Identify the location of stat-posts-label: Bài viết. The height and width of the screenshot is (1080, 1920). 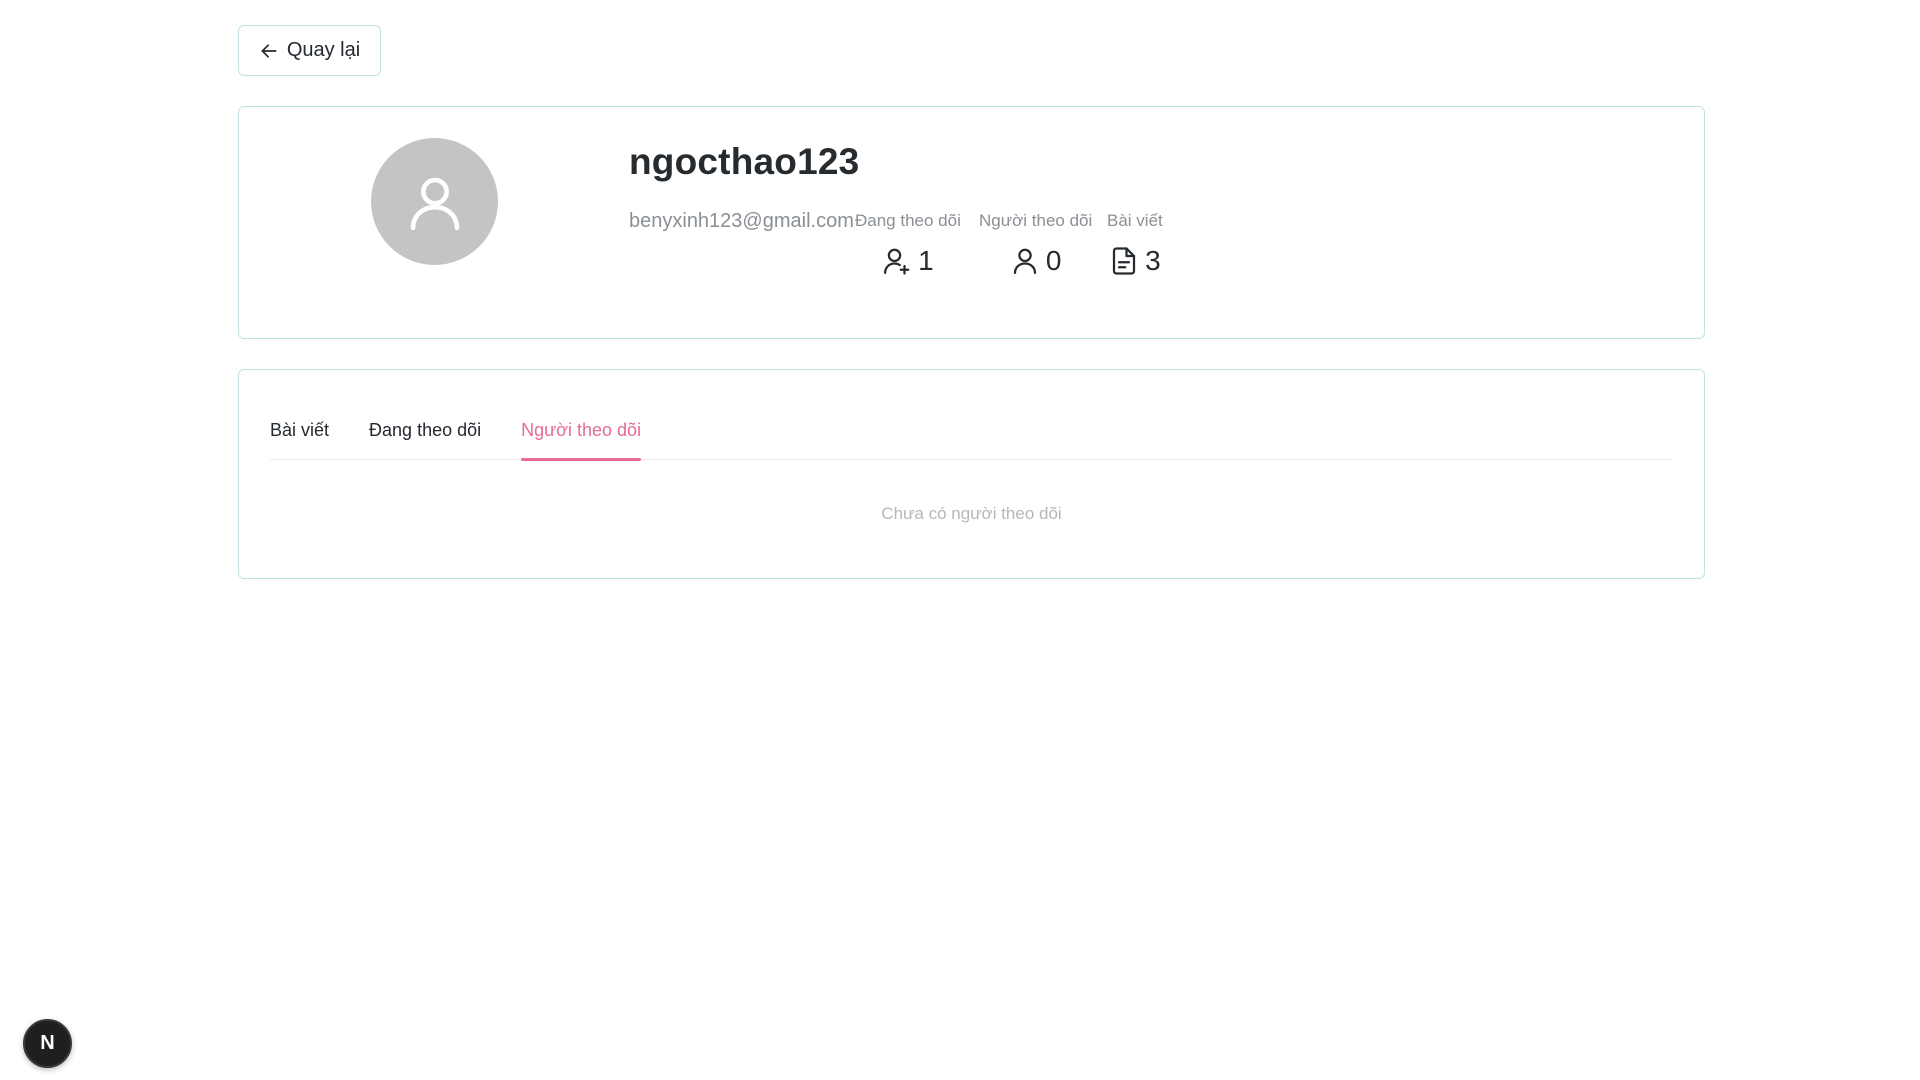
(1135, 220).